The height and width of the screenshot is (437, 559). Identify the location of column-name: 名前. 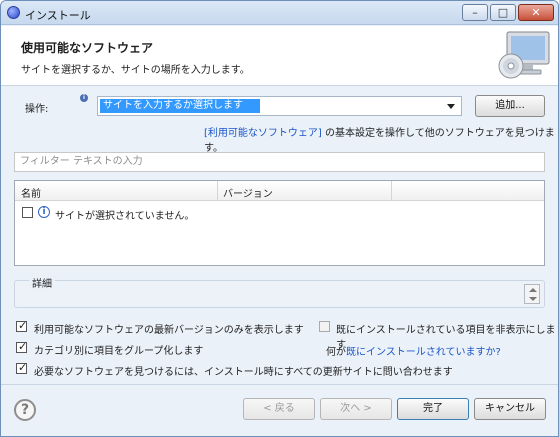
(31, 192).